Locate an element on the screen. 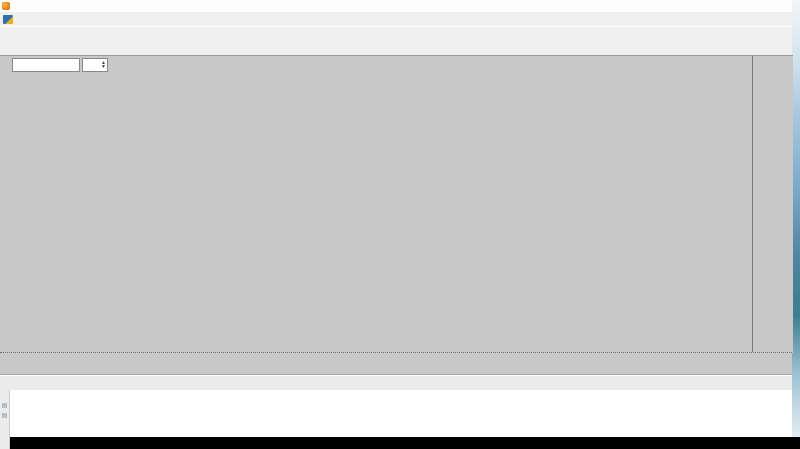  toolbar-main is located at coordinates (396, 36).